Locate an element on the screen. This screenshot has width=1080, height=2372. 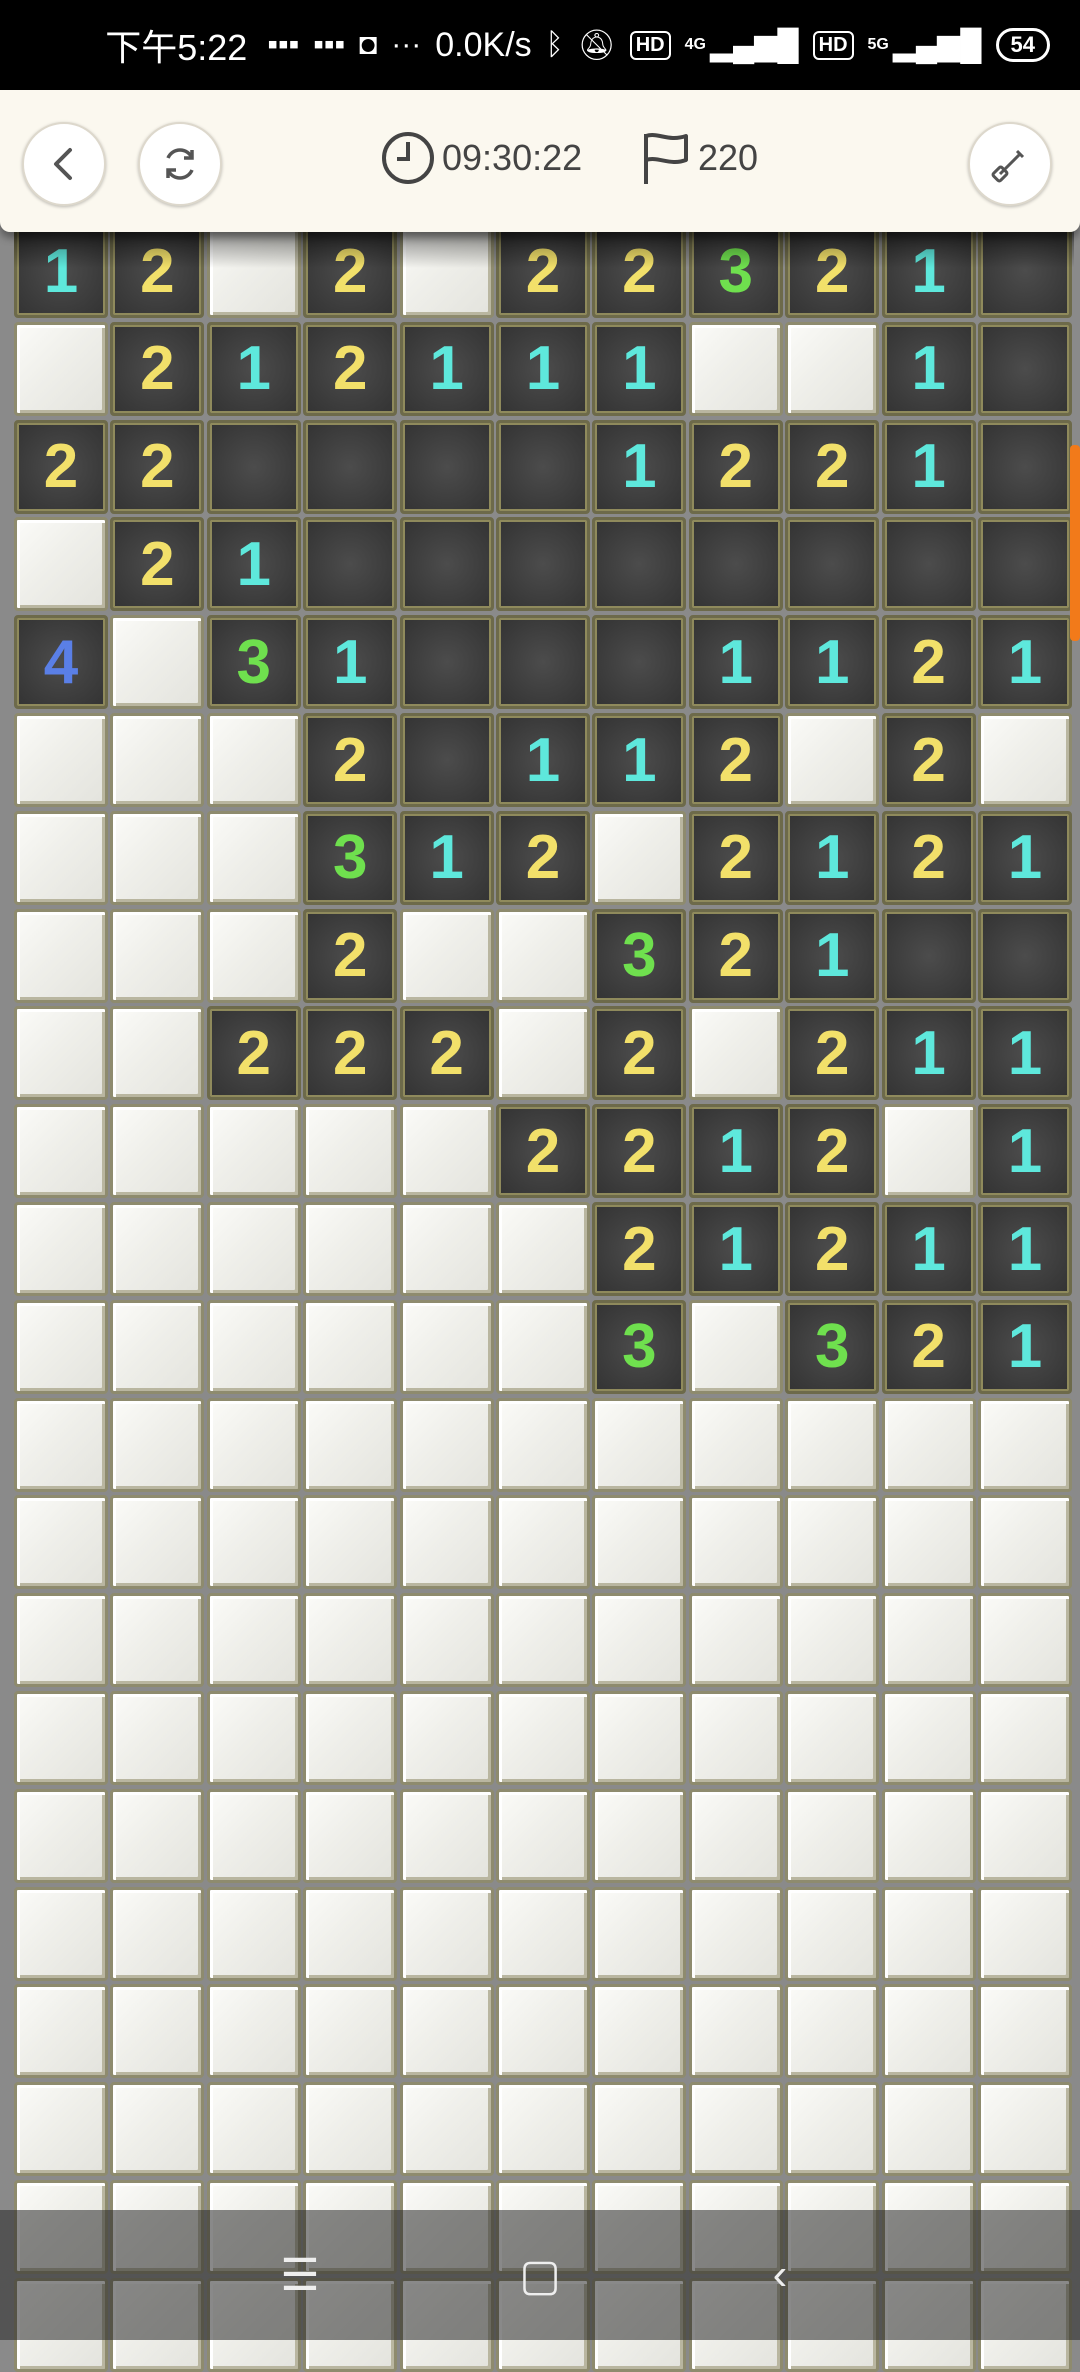
menu-icon: ☰ is located at coordinates (300, 2275).